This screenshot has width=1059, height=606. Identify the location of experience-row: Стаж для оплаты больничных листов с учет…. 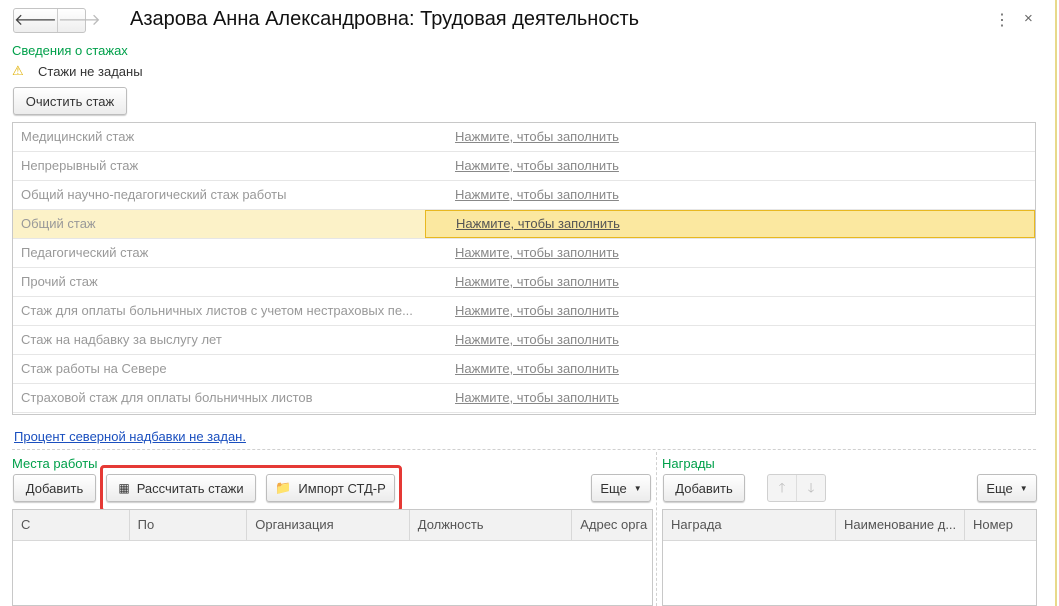
(524, 311).